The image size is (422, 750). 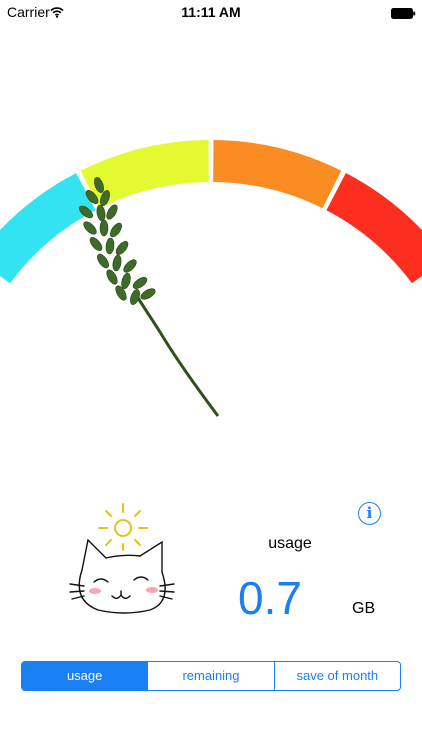 I want to click on metric-unit: GB, so click(x=364, y=608).